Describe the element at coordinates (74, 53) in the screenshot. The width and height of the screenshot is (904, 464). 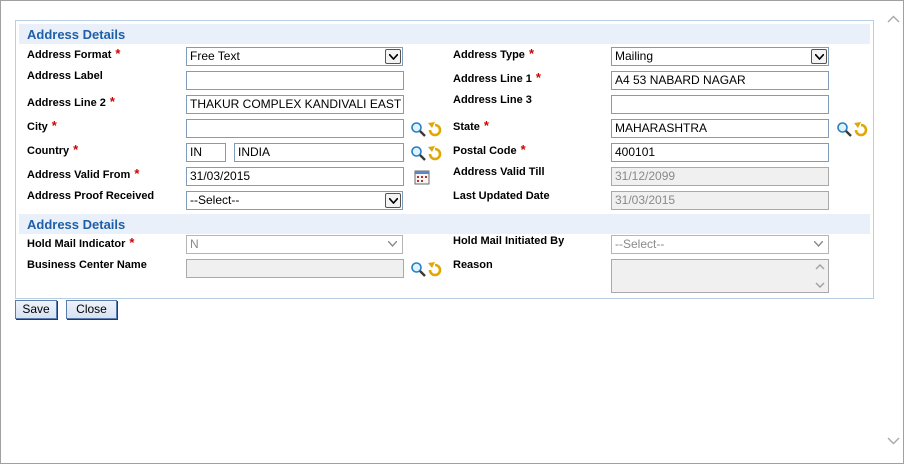
I see `address-format-label: Address Format *` at that location.